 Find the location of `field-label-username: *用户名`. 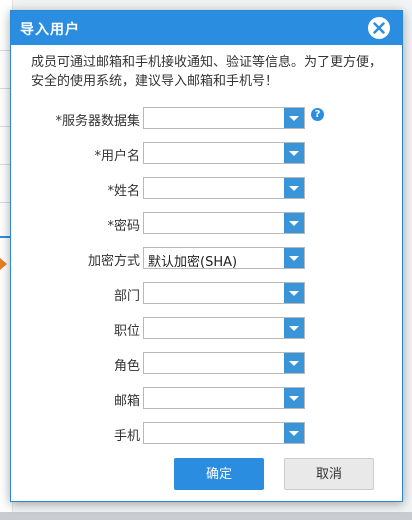

field-label-username: *用户名 is located at coordinates (117, 156).